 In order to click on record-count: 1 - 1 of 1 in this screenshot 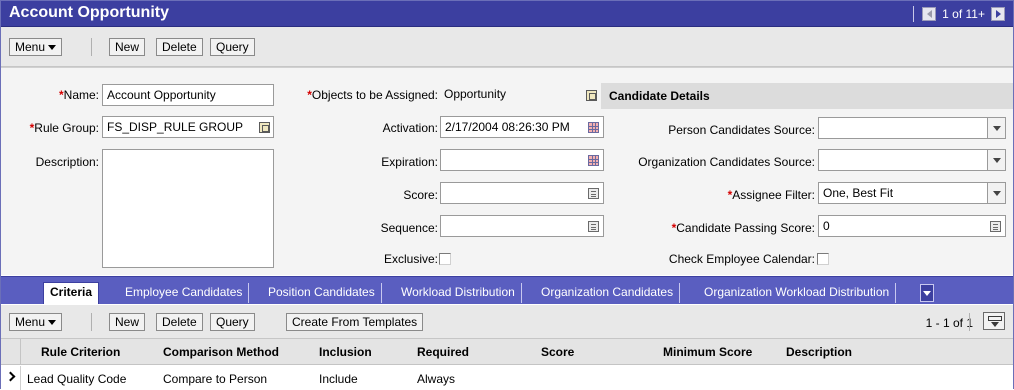, I will do `click(949, 323)`.